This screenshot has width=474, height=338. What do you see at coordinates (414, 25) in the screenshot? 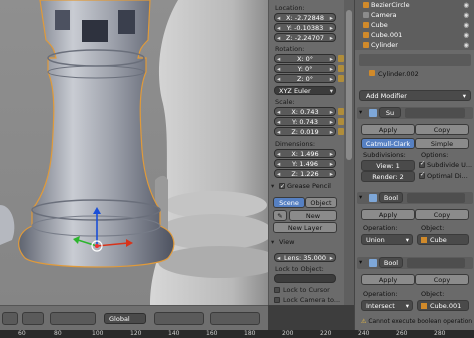
I see `outliner-row: Cube ◉` at bounding box center [414, 25].